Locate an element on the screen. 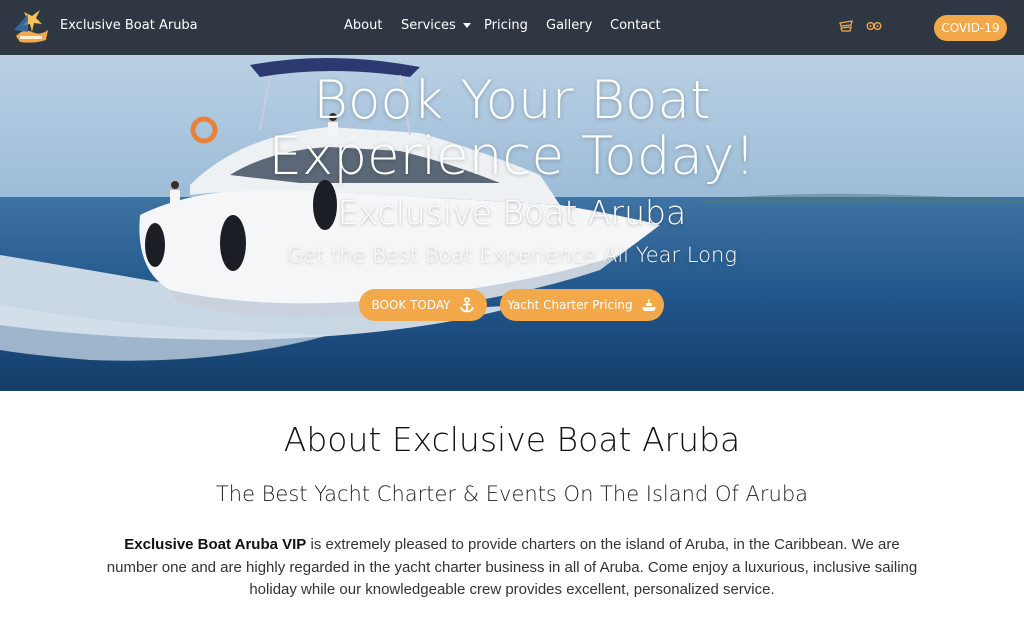 The image size is (1024, 617). nav-link-services-label: Services is located at coordinates (428, 25).